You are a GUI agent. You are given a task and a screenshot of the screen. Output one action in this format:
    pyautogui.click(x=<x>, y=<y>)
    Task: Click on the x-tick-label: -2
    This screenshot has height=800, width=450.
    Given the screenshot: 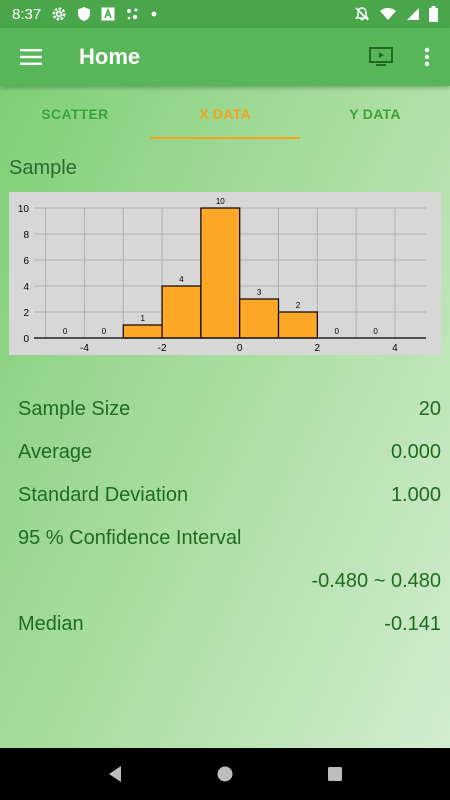 What is the action you would take?
    pyautogui.click(x=162, y=348)
    